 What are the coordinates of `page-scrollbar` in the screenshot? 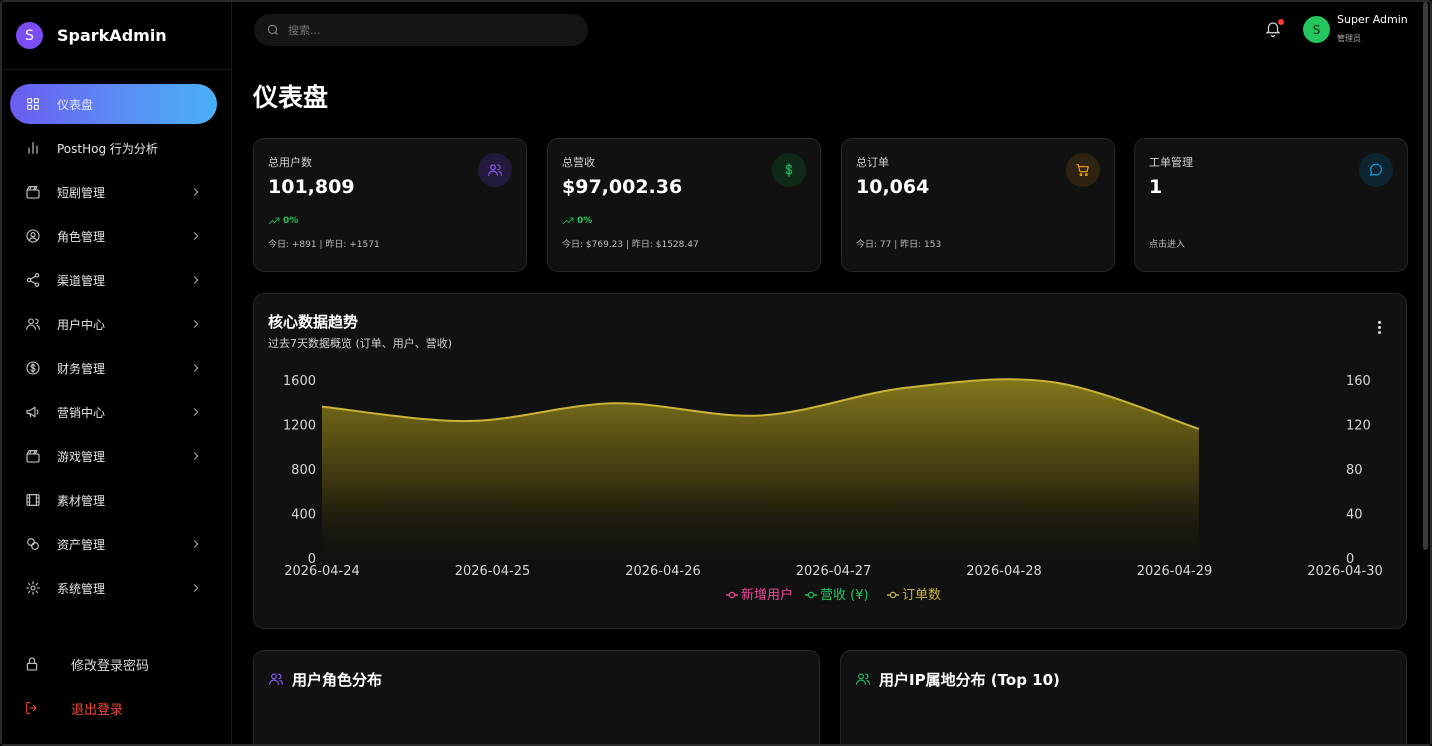 It's located at (1425, 276).